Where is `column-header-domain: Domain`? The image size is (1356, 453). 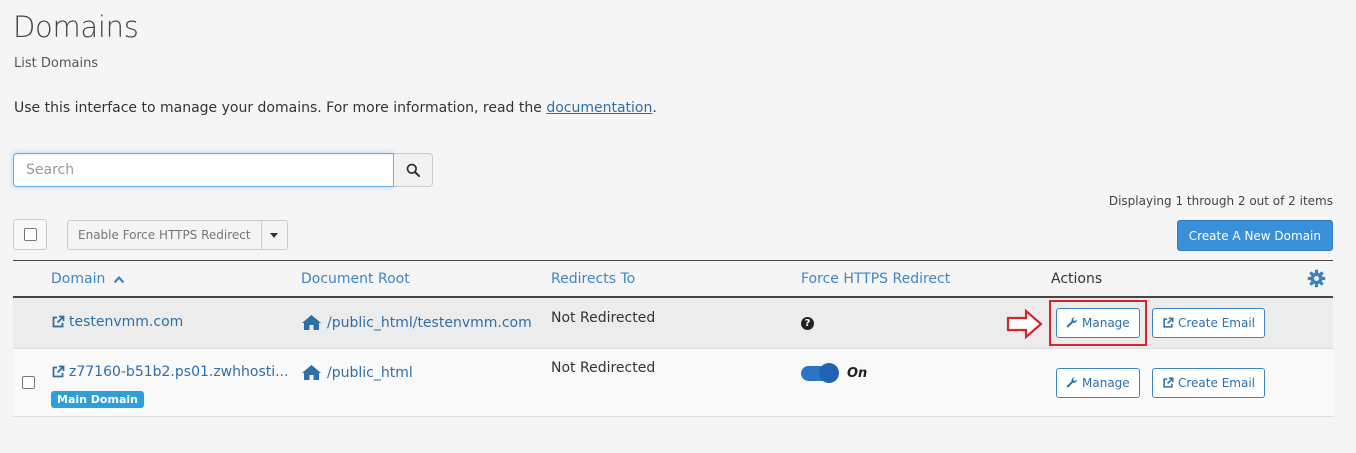
column-header-domain: Domain is located at coordinates (88, 279).